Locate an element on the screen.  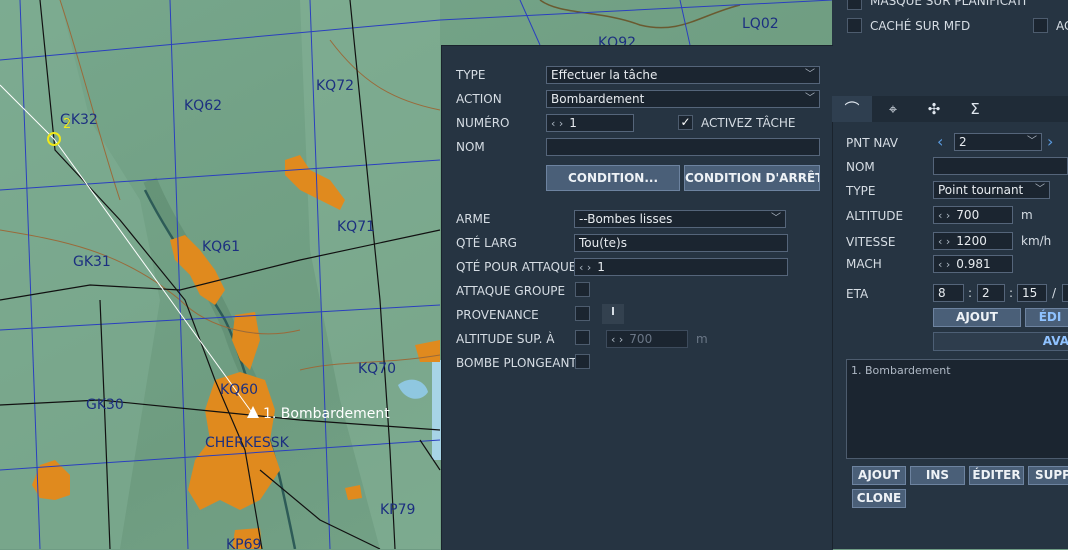
map-grid-label: KQ62 is located at coordinates (203, 106).